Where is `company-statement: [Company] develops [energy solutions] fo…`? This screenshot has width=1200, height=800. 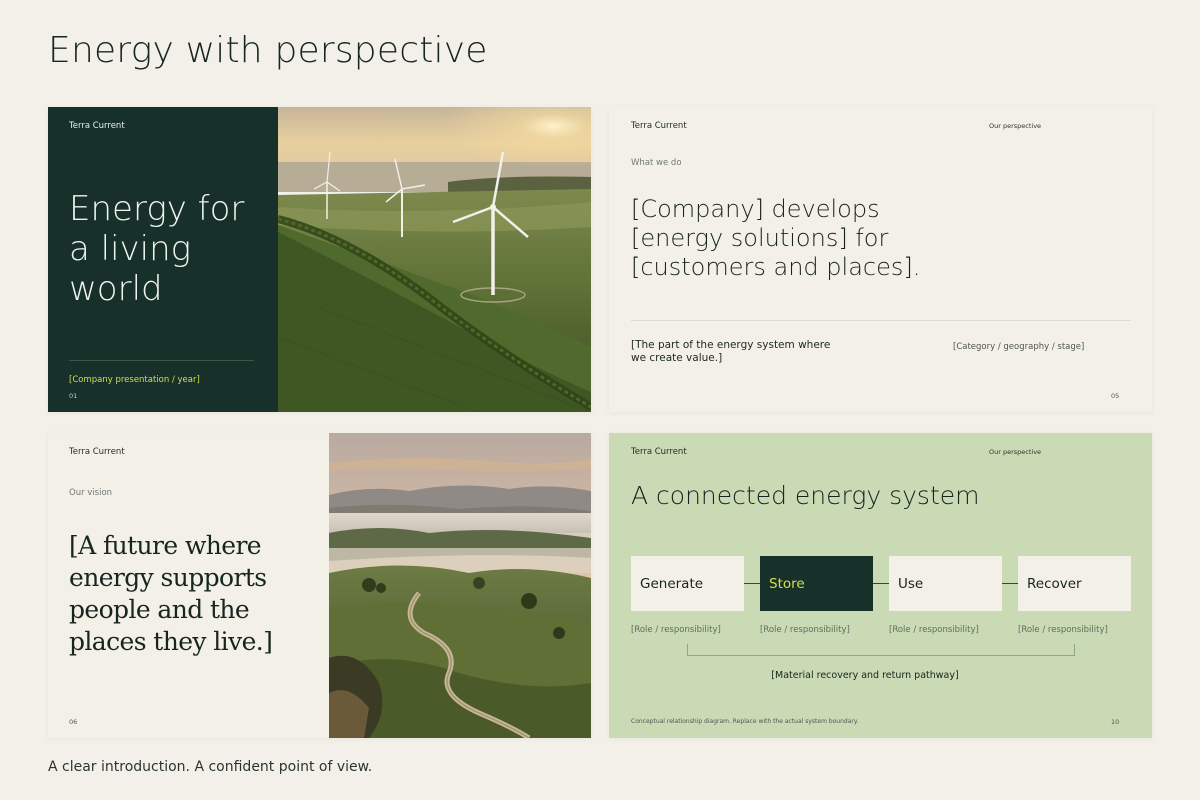 company-statement: [Company] develops [energy solutions] fo… is located at coordinates (776, 238).